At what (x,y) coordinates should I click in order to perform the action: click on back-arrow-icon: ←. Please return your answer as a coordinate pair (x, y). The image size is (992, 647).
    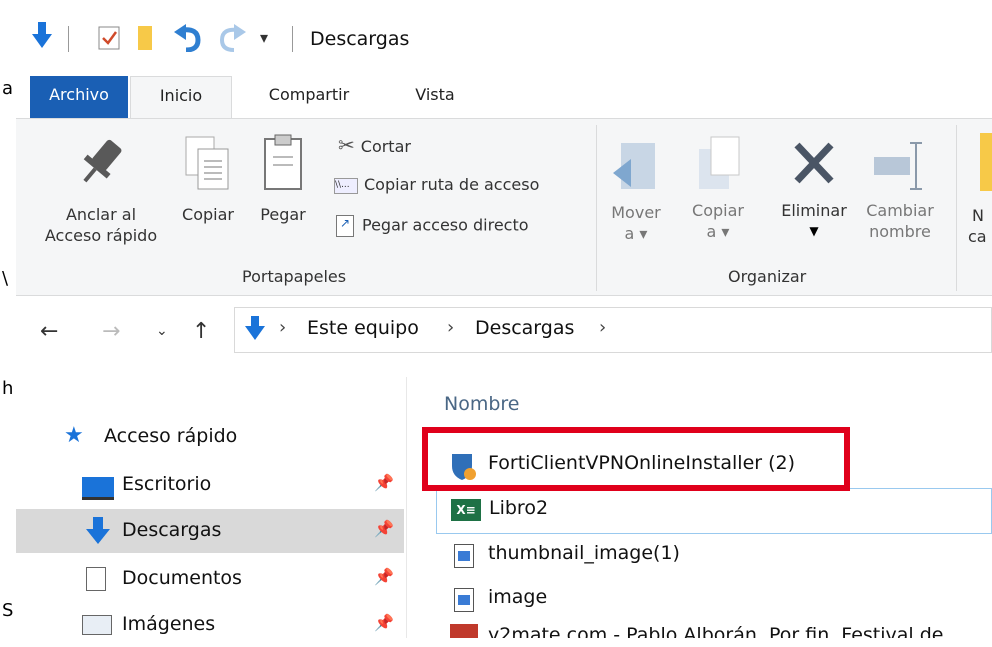
    Looking at the image, I should click on (49, 331).